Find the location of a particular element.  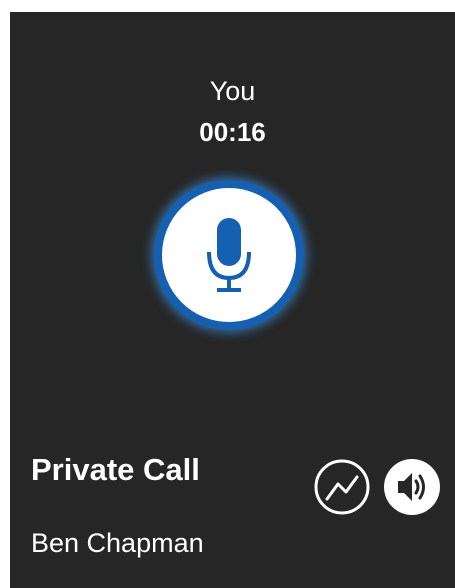

microphone-icon is located at coordinates (229, 255).